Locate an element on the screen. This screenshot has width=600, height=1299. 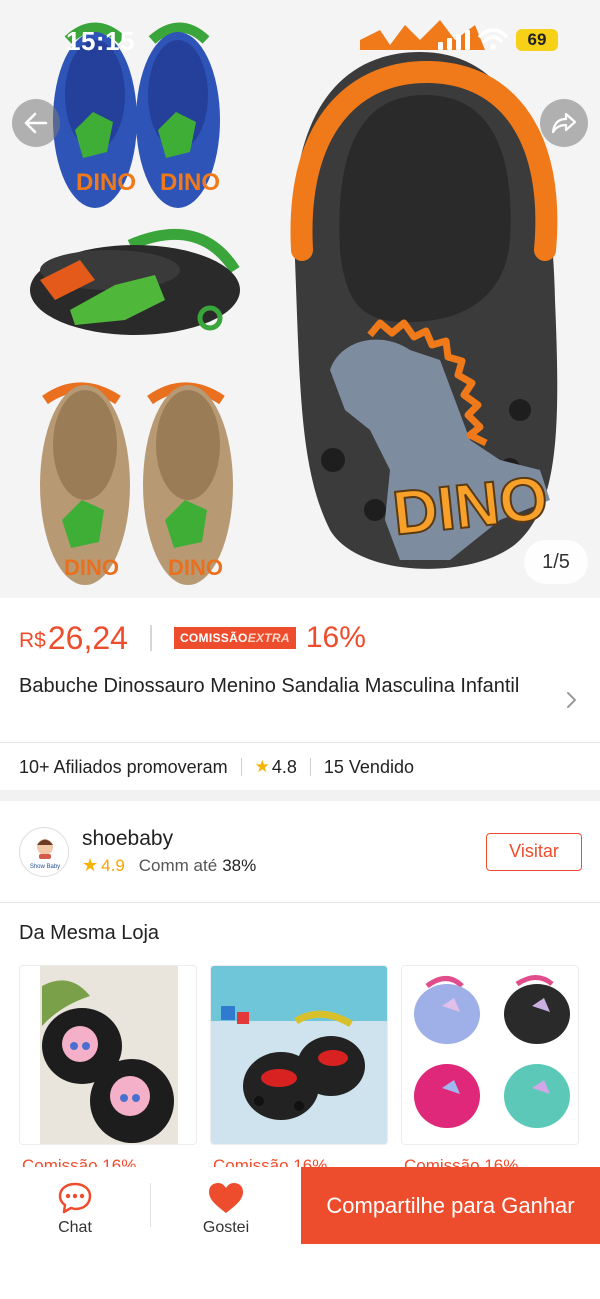
chat-button: Chat is located at coordinates (75, 1205).